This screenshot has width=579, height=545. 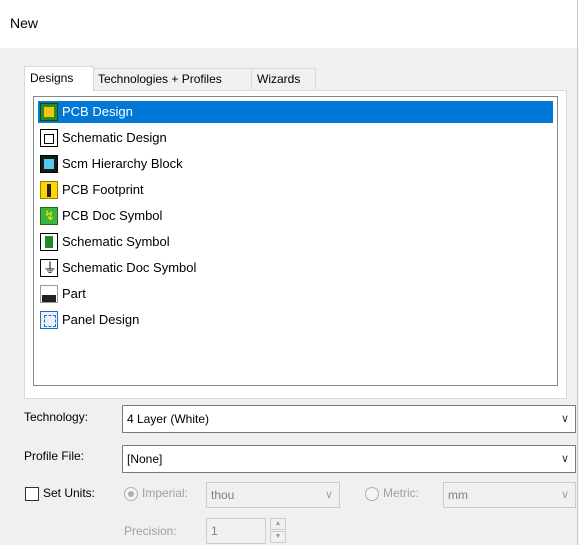 What do you see at coordinates (214, 531) in the screenshot?
I see `precision-value: 1` at bounding box center [214, 531].